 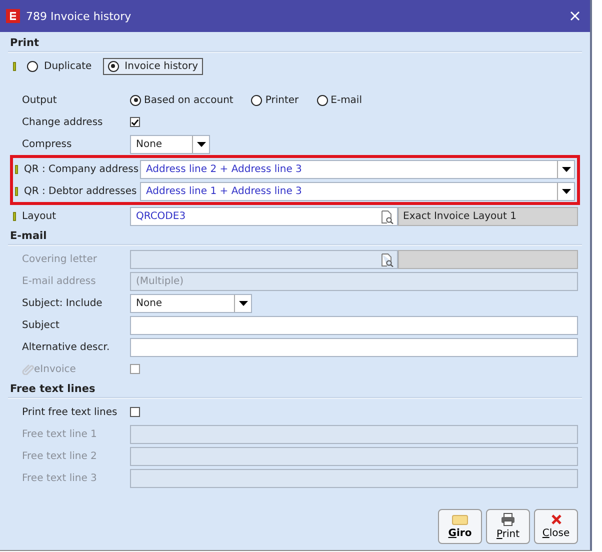 I want to click on field-label: Compress, so click(x=47, y=144).